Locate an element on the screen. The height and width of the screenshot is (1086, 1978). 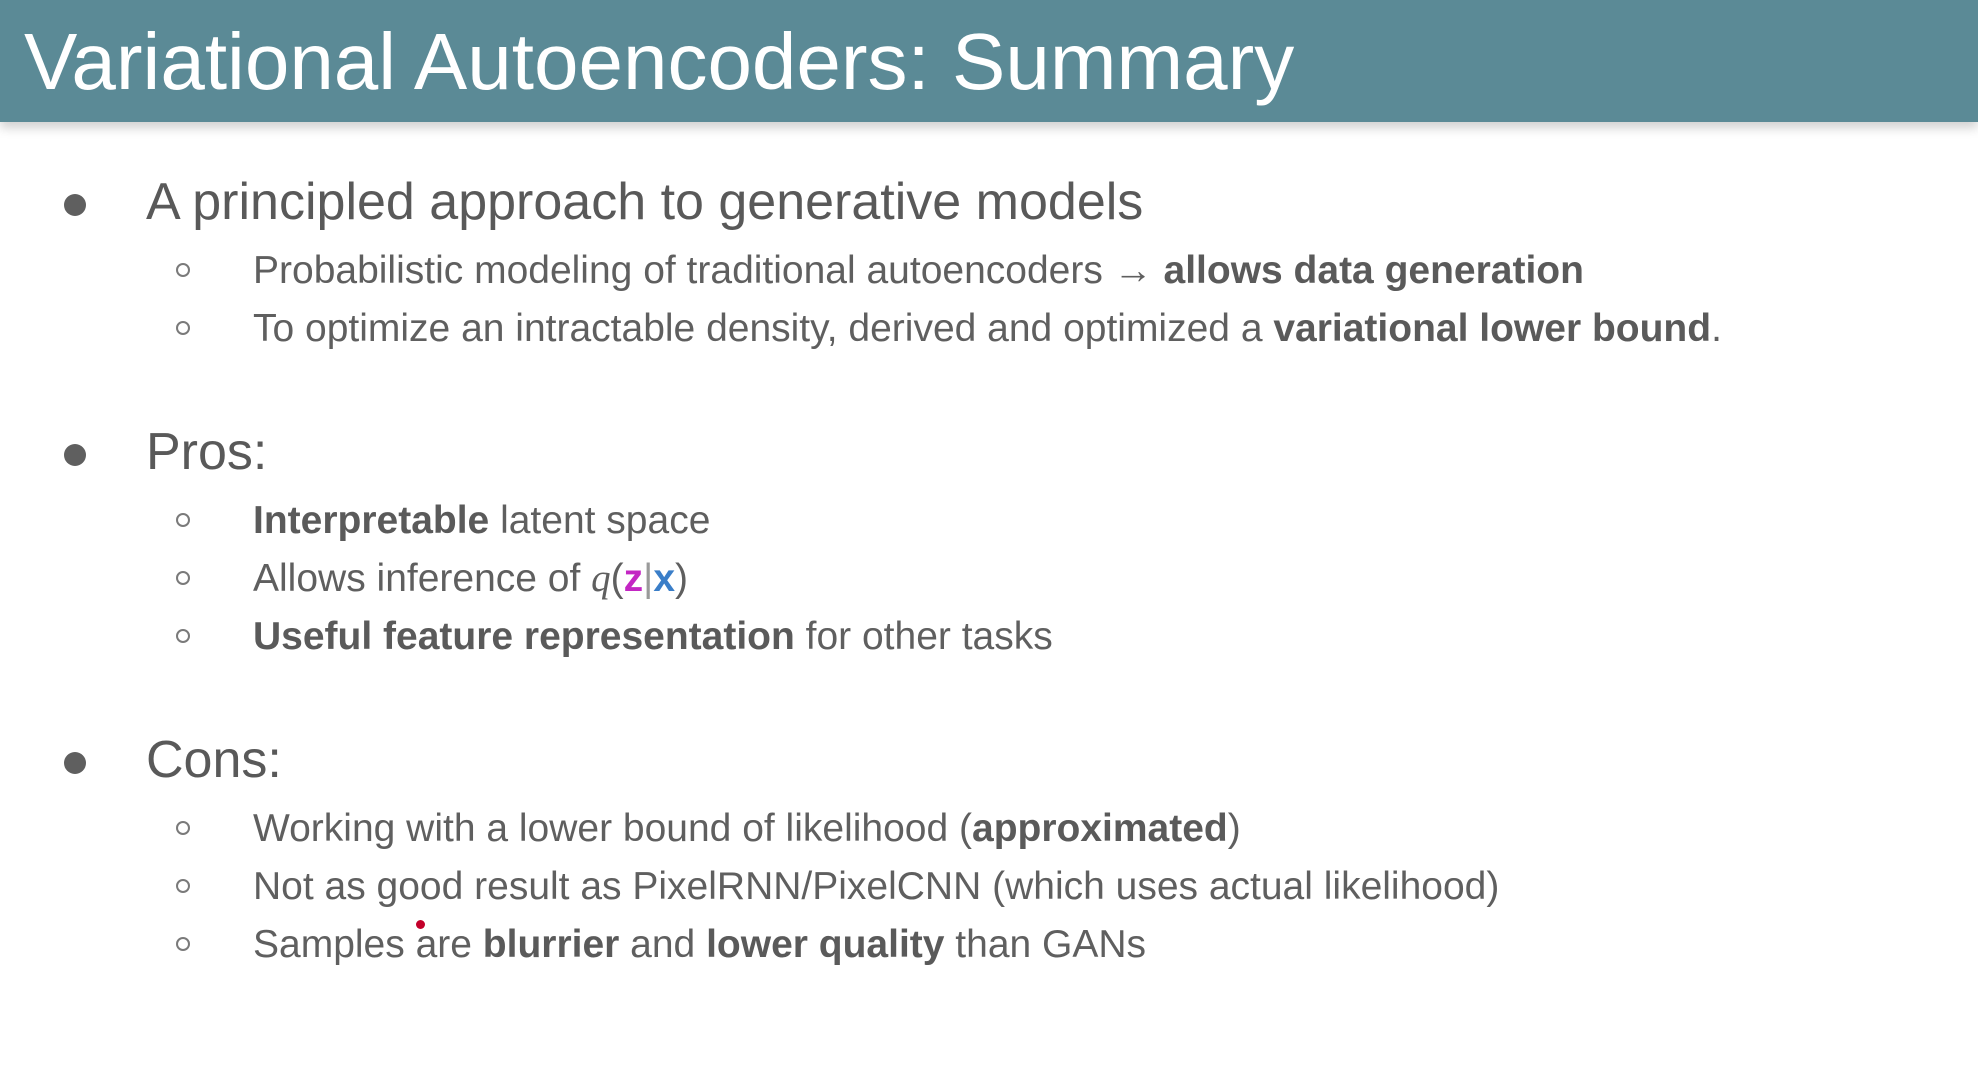
slide-title: Variational Autoencoders: Summary is located at coordinates (659, 61).